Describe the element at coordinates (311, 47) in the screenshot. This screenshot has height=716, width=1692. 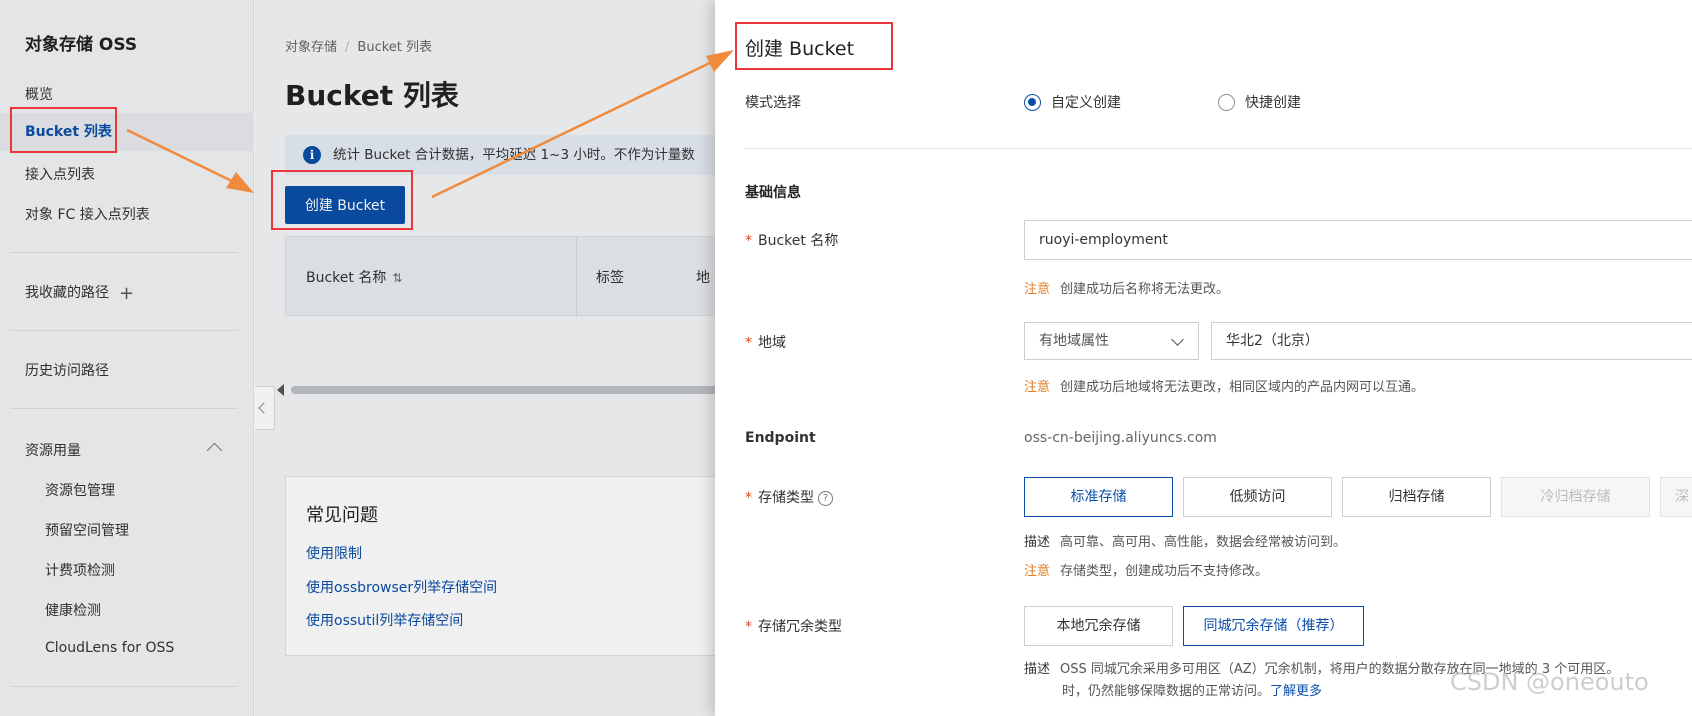
I see `breadcrumb-item: 对象存储` at that location.